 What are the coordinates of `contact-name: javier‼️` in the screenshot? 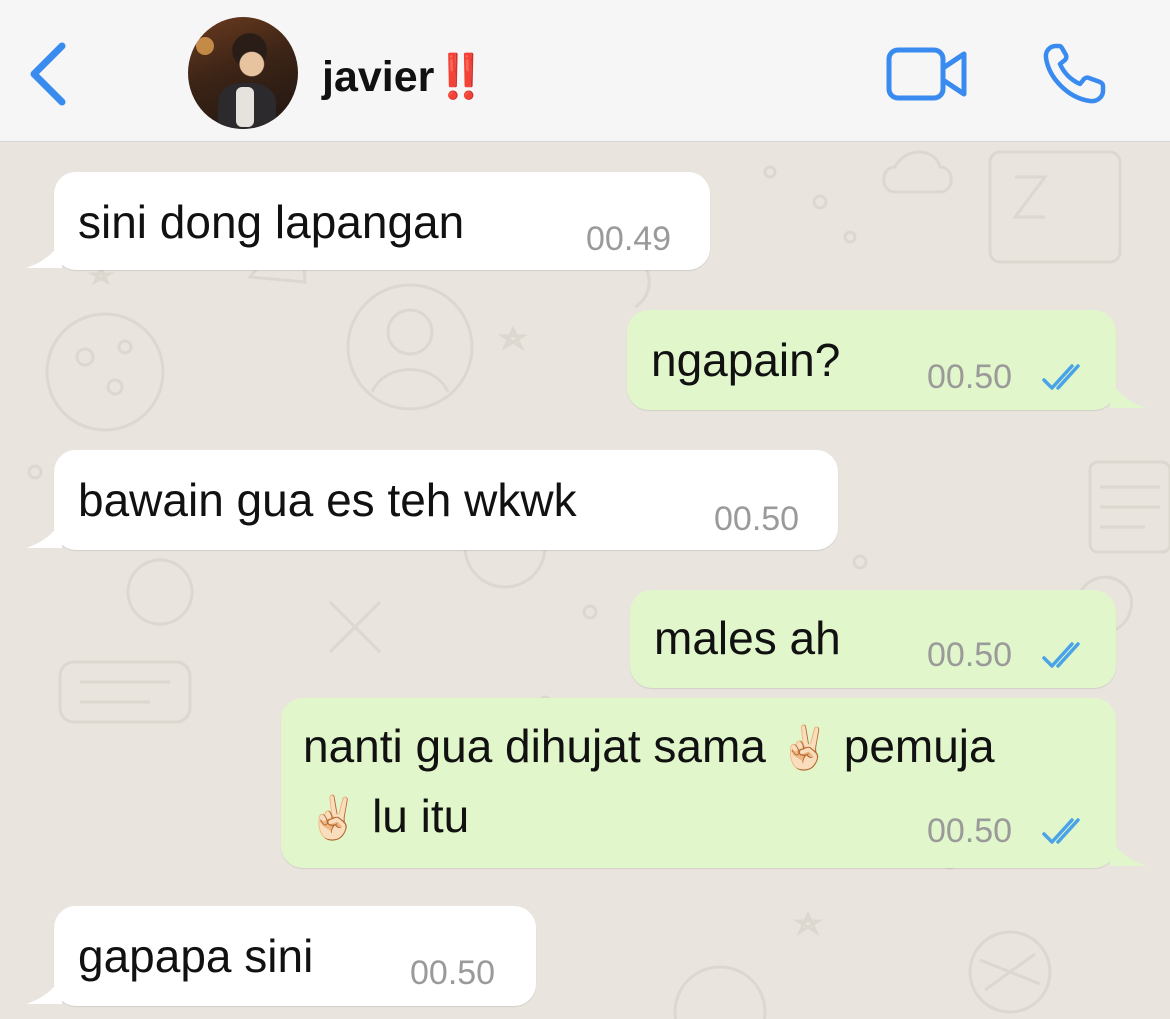 It's located at (405, 77).